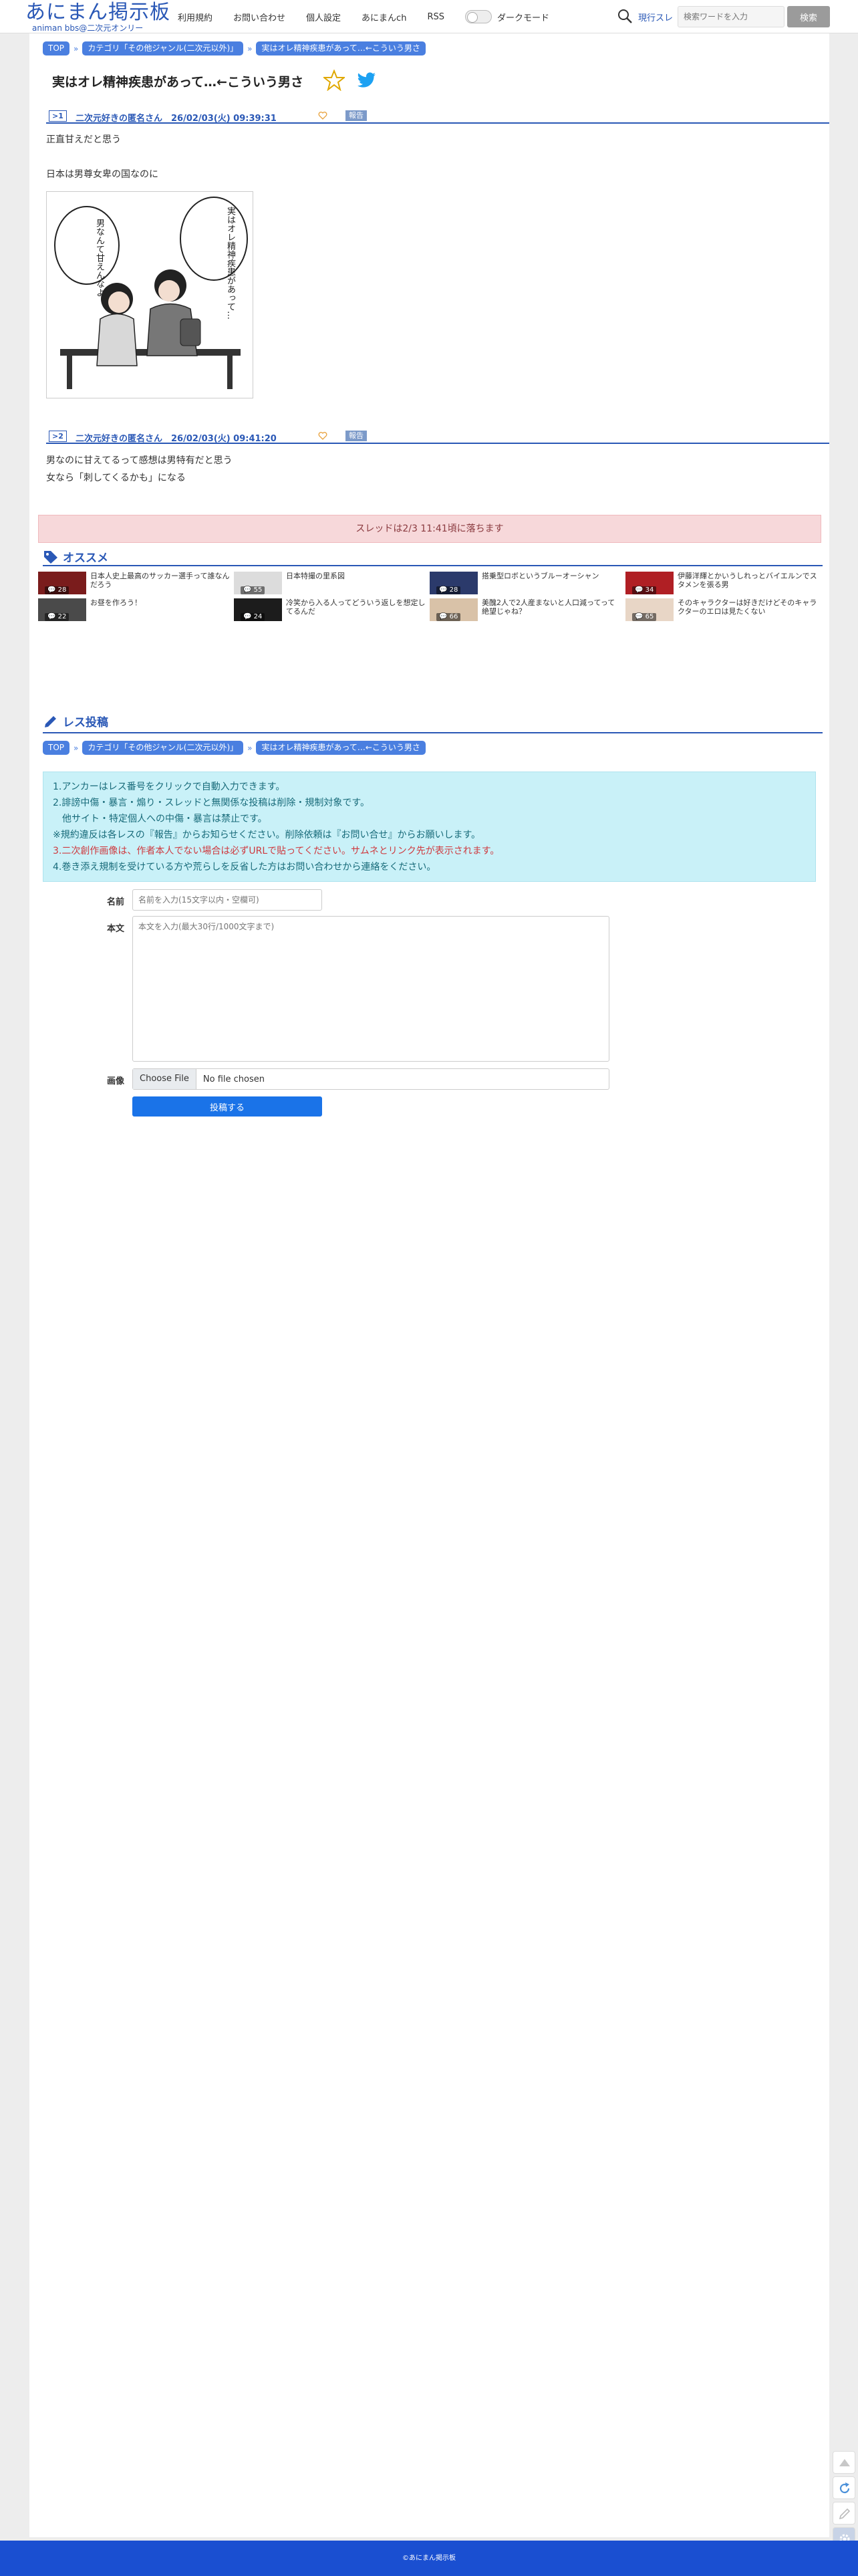  I want to click on reply-divider, so click(433, 732).